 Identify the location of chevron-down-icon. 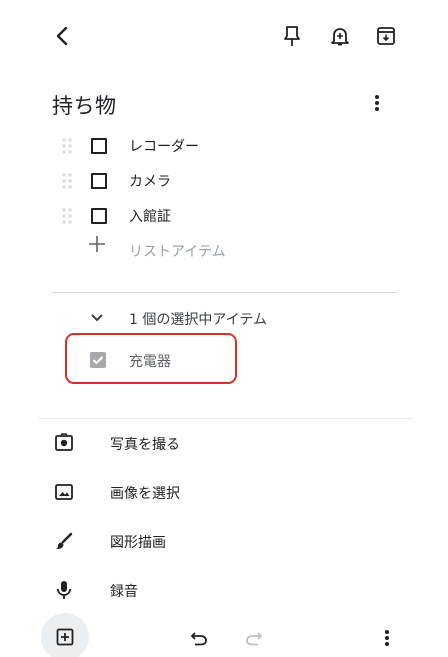
(97, 318).